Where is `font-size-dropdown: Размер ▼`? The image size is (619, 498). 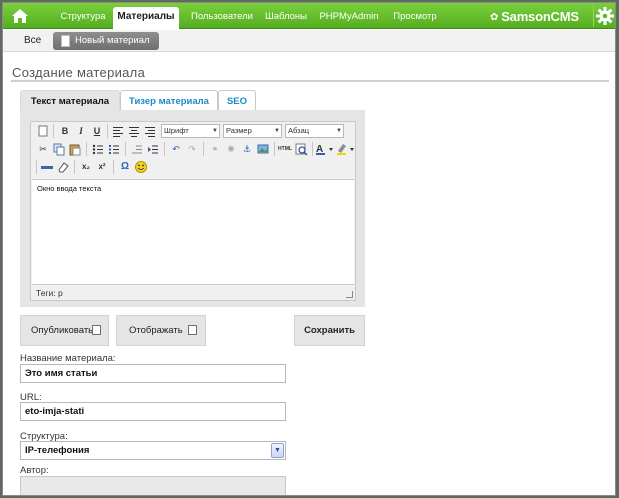 font-size-dropdown: Размер ▼ is located at coordinates (252, 131).